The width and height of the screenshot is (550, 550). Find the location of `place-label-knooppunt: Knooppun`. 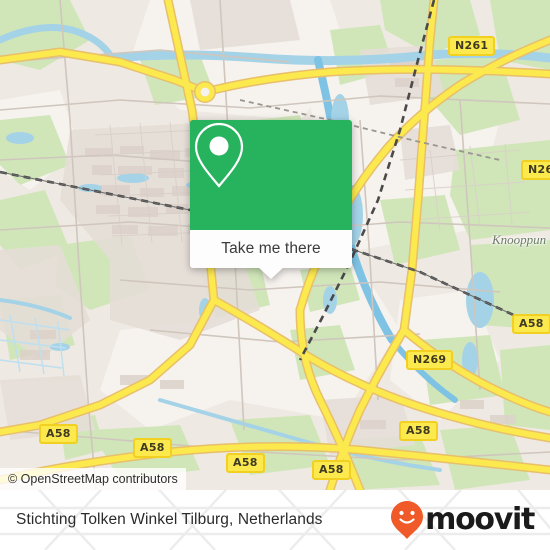

place-label-knooppunt: Knooppun is located at coordinates (519, 239).